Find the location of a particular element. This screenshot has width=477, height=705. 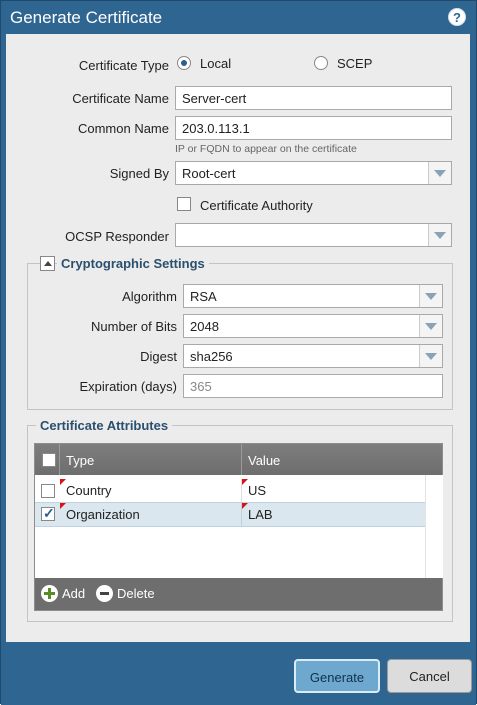

algorithm-label: Algorithm is located at coordinates (149, 296).